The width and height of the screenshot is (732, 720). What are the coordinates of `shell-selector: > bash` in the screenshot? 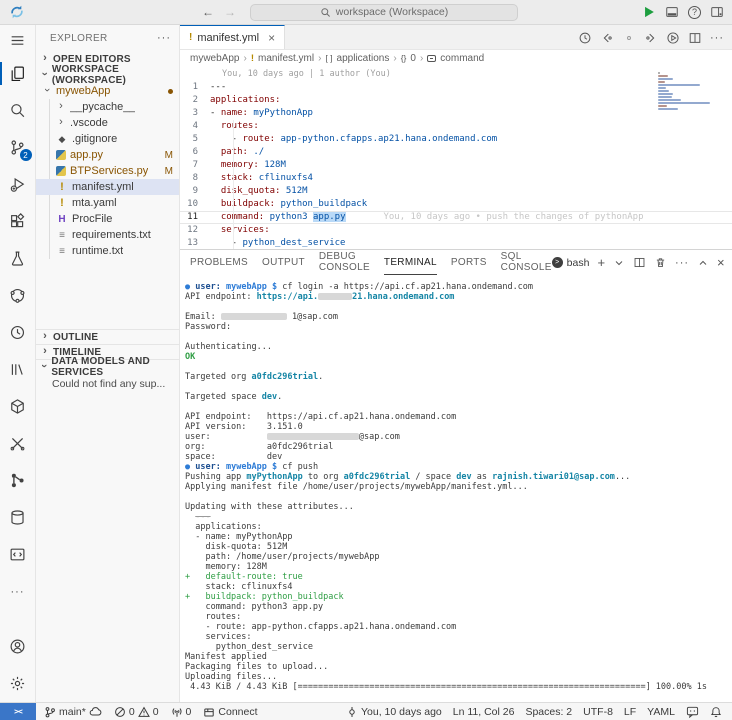 It's located at (570, 263).